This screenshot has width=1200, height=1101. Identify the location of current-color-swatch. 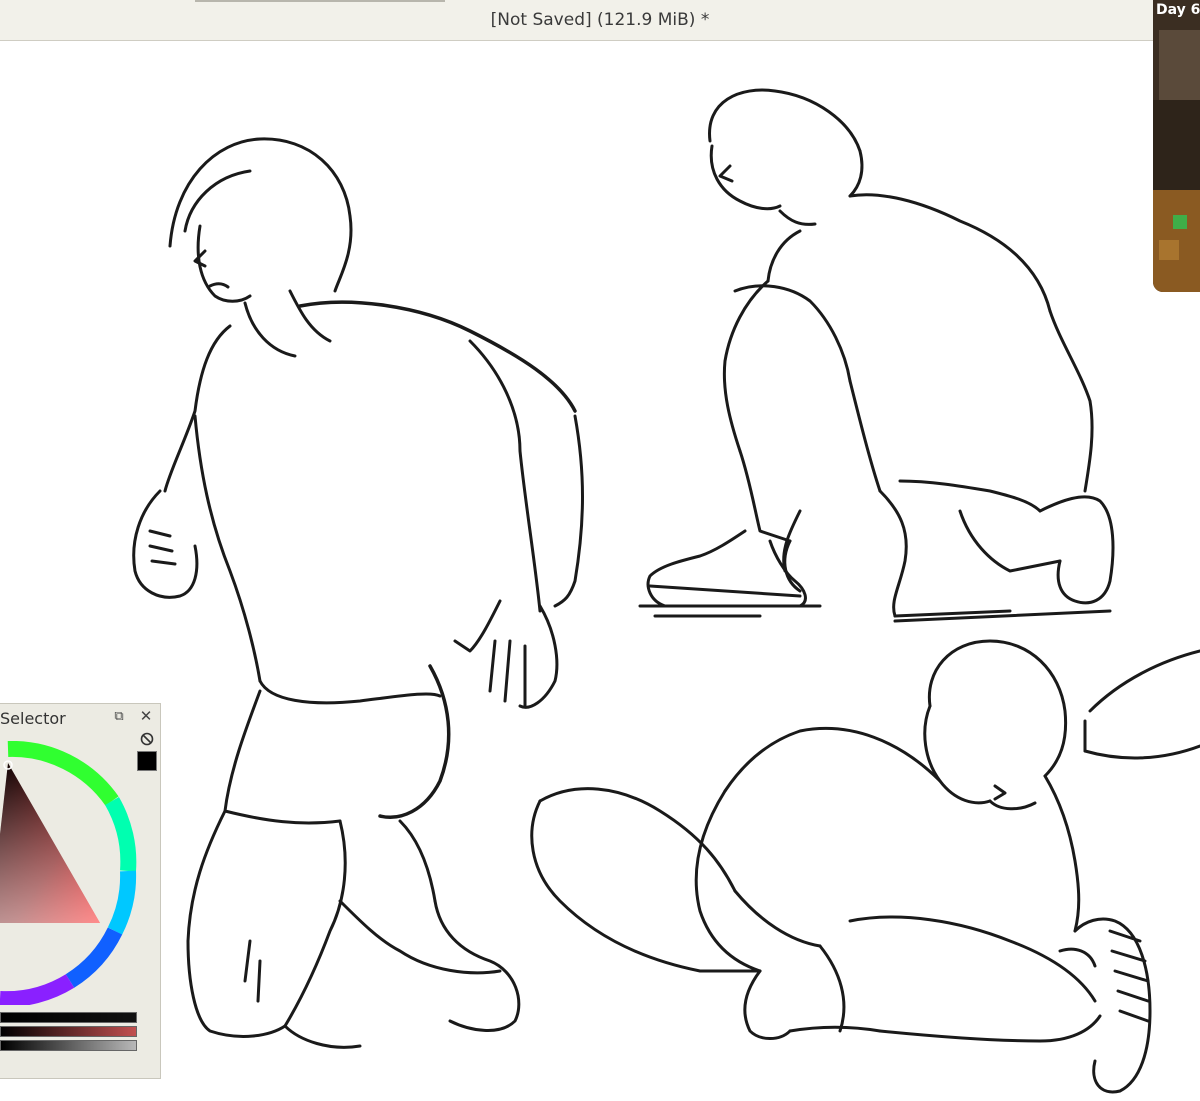
(147, 761).